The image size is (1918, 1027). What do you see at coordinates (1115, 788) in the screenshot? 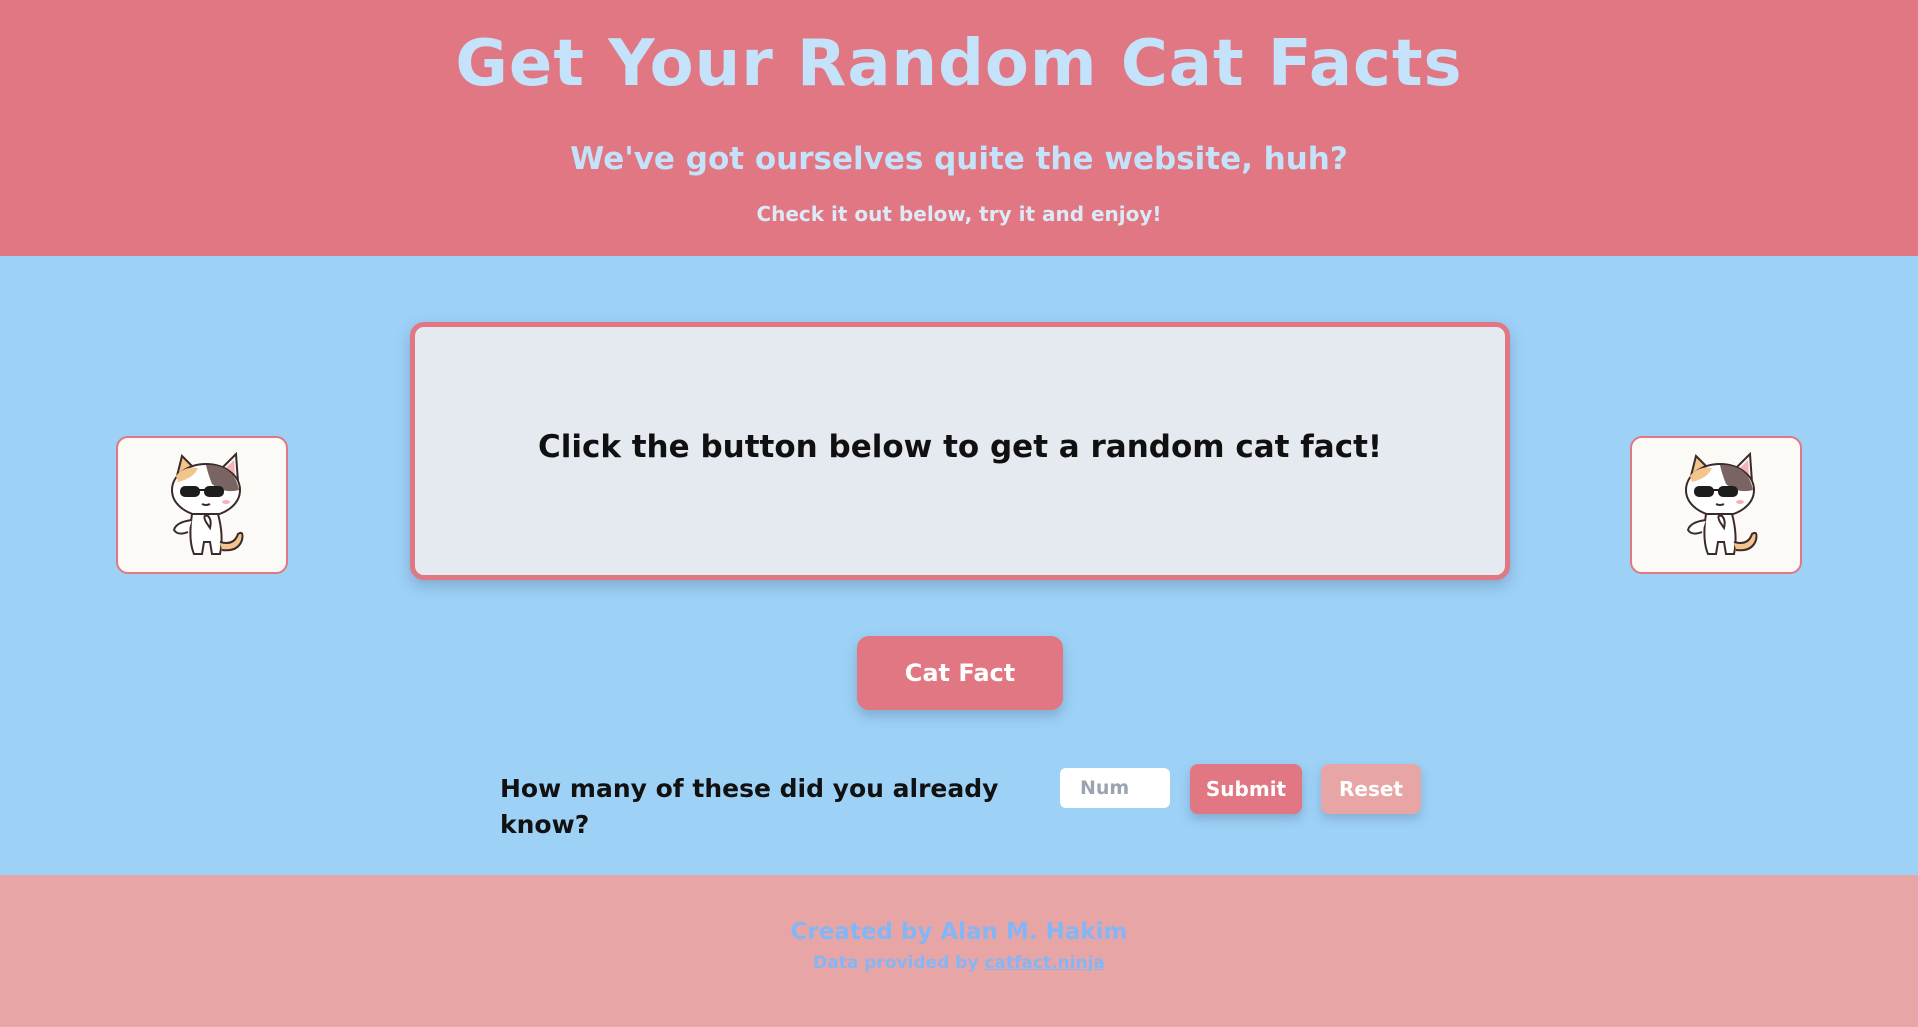
I see `known-count-input` at bounding box center [1115, 788].